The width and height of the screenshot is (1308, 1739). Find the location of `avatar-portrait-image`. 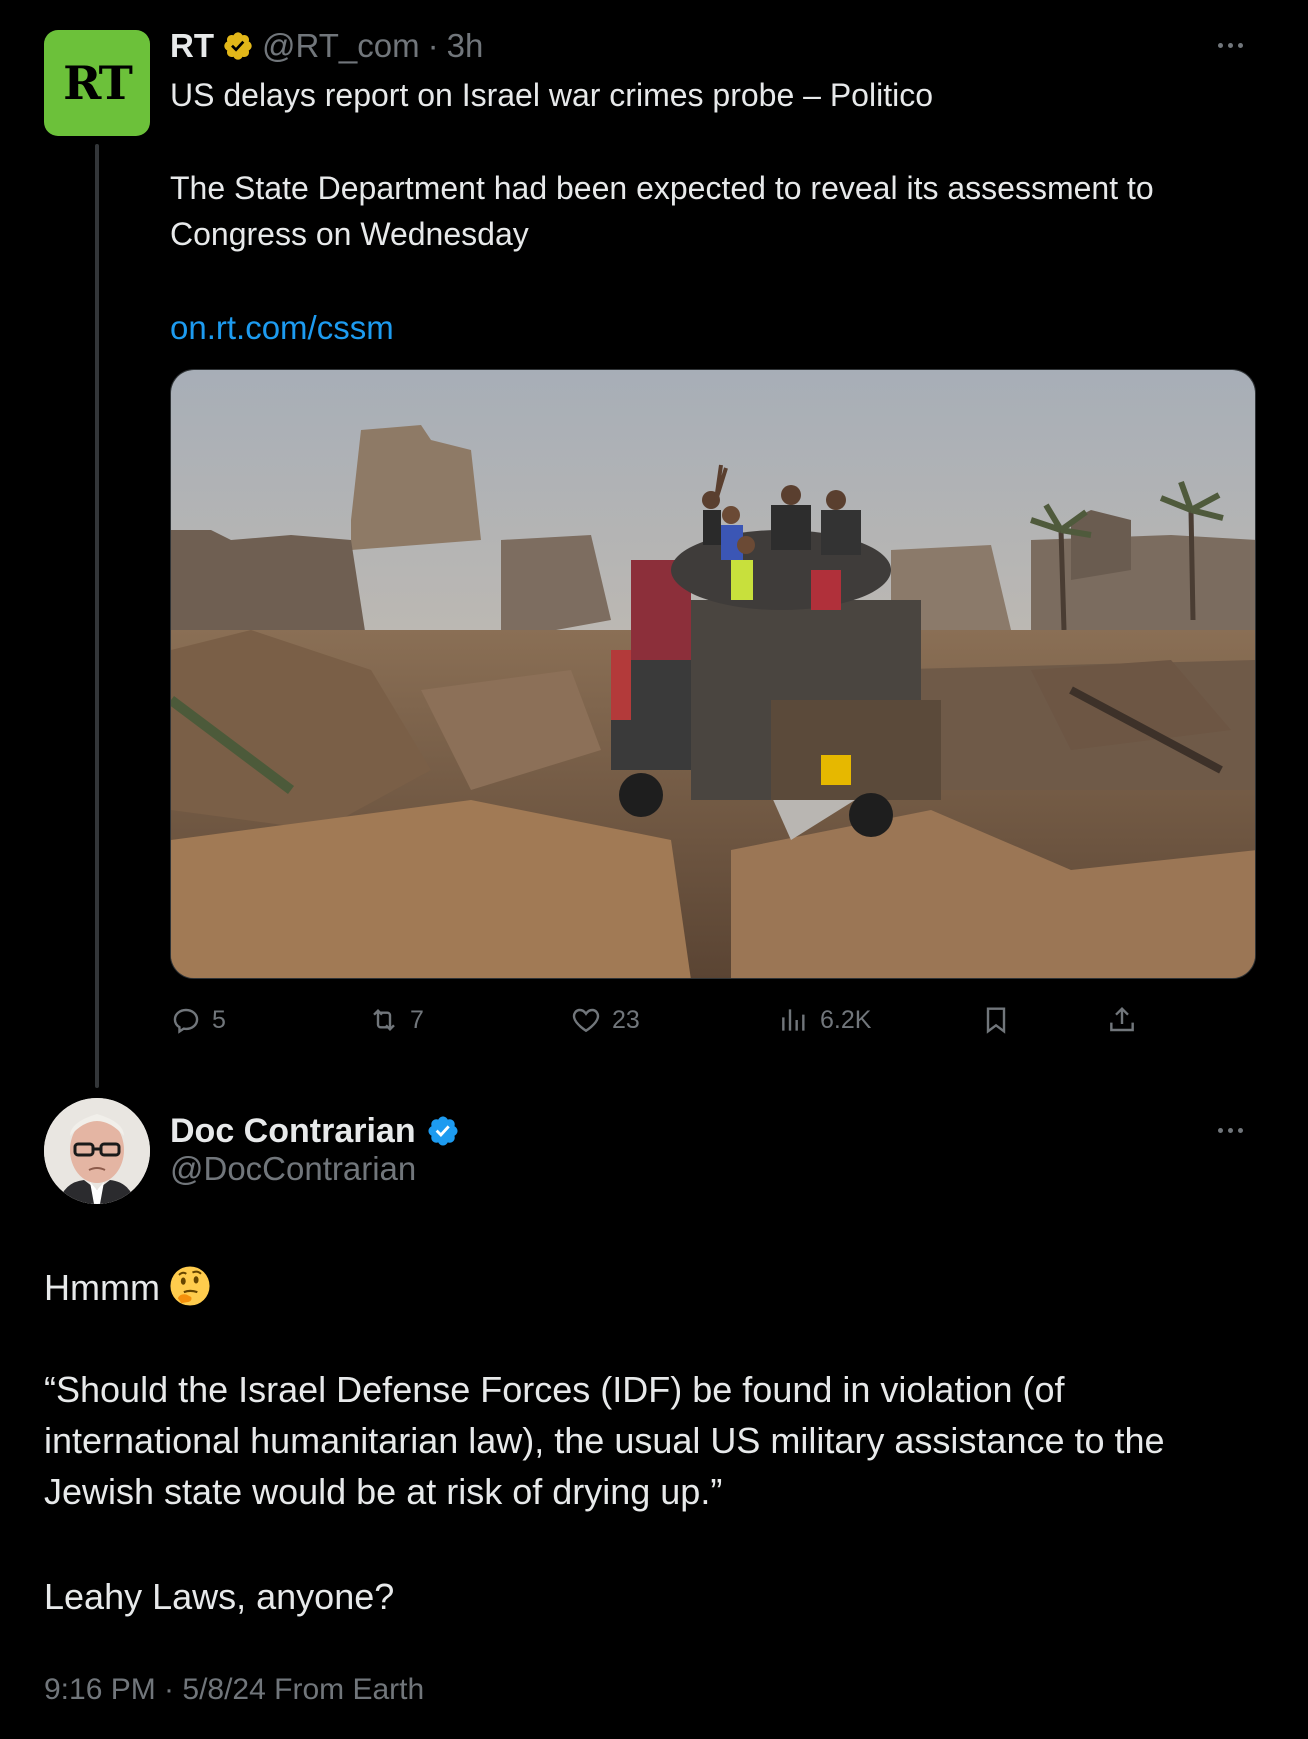

avatar-portrait-image is located at coordinates (97, 1151).